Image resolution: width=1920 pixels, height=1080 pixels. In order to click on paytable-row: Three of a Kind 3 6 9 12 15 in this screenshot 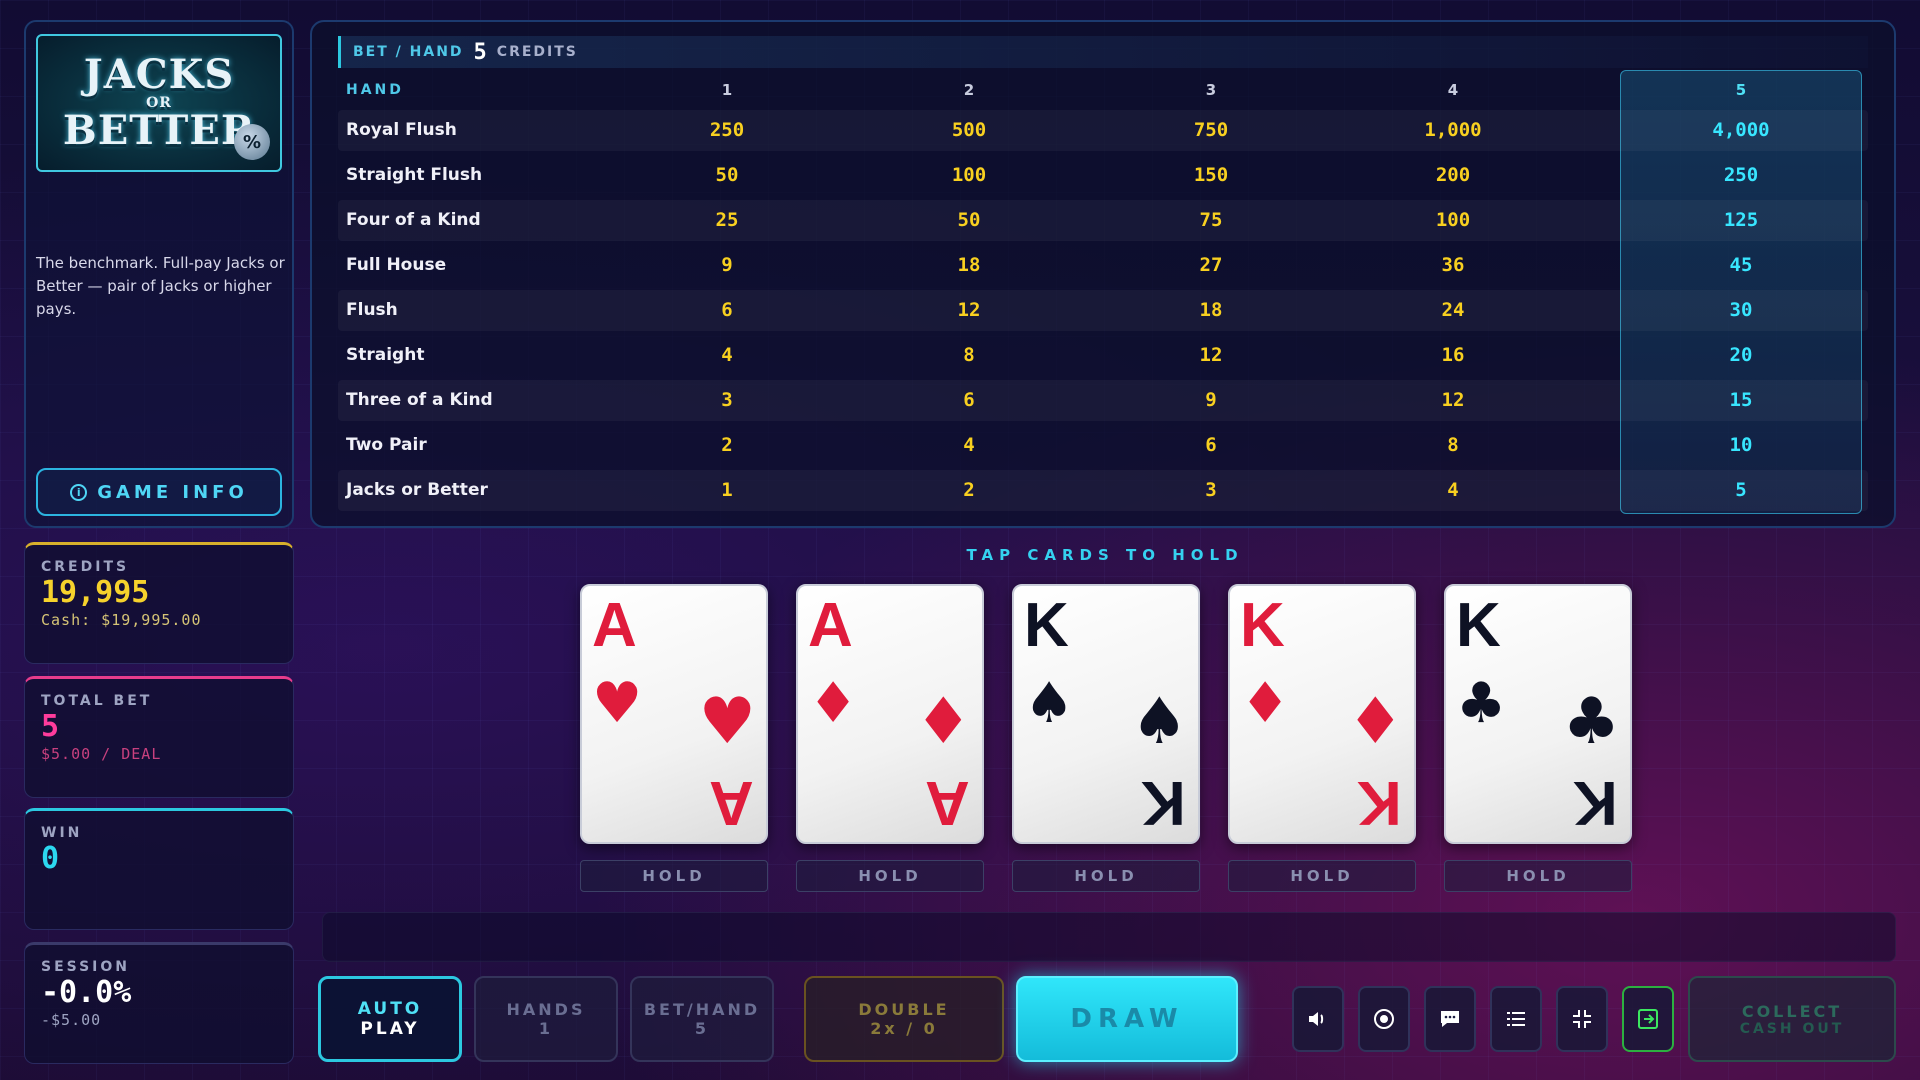, I will do `click(1103, 400)`.